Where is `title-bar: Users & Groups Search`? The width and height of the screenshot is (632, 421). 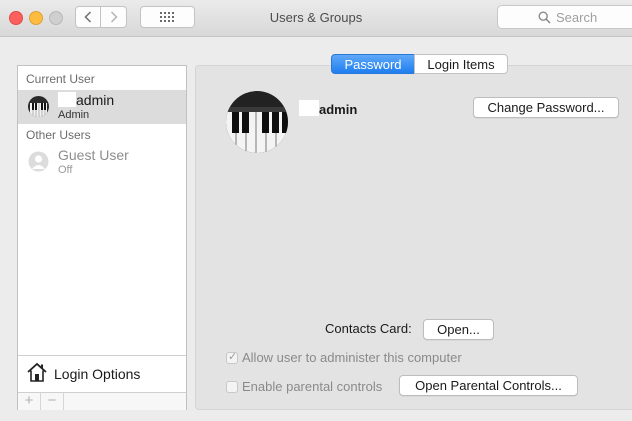
title-bar: Users & Groups Search is located at coordinates (316, 18).